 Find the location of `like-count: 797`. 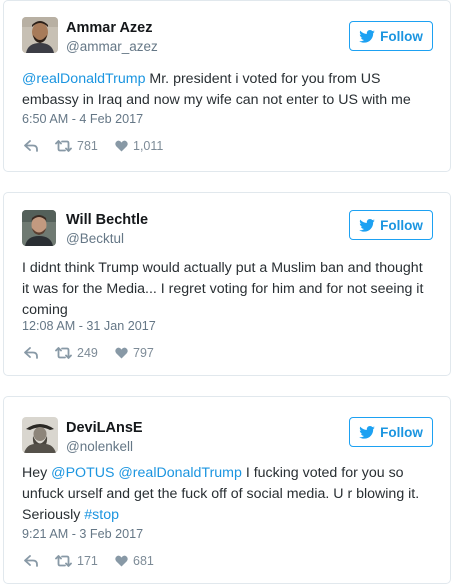

like-count: 797 is located at coordinates (143, 353).